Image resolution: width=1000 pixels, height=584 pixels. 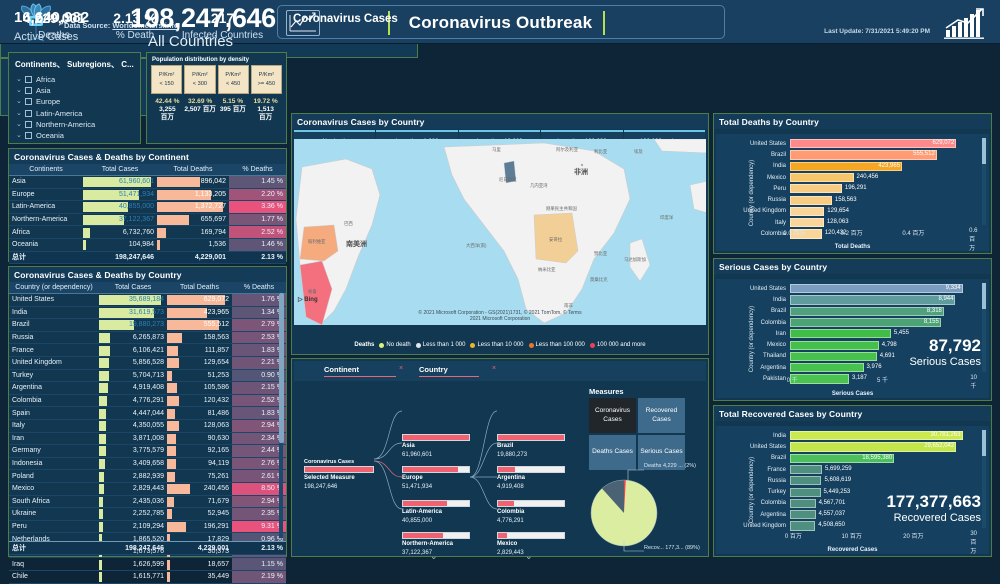 I want to click on cell-country: Italy, so click(x=54, y=426).